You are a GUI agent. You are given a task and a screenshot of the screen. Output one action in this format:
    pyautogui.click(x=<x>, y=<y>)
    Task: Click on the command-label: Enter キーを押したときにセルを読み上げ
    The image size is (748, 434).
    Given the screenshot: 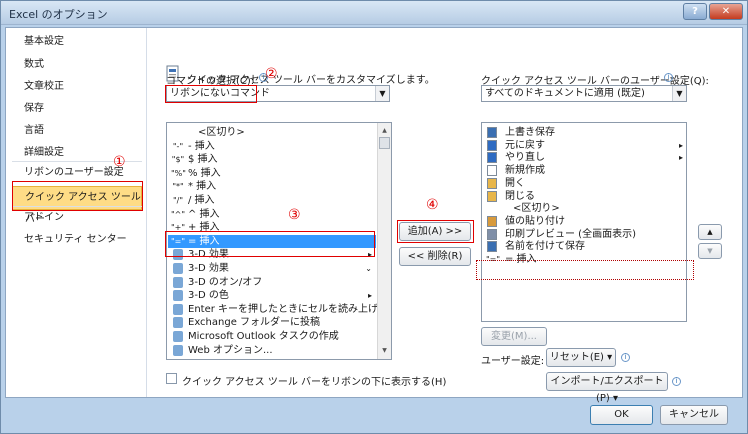 What is the action you would take?
    pyautogui.click(x=283, y=309)
    